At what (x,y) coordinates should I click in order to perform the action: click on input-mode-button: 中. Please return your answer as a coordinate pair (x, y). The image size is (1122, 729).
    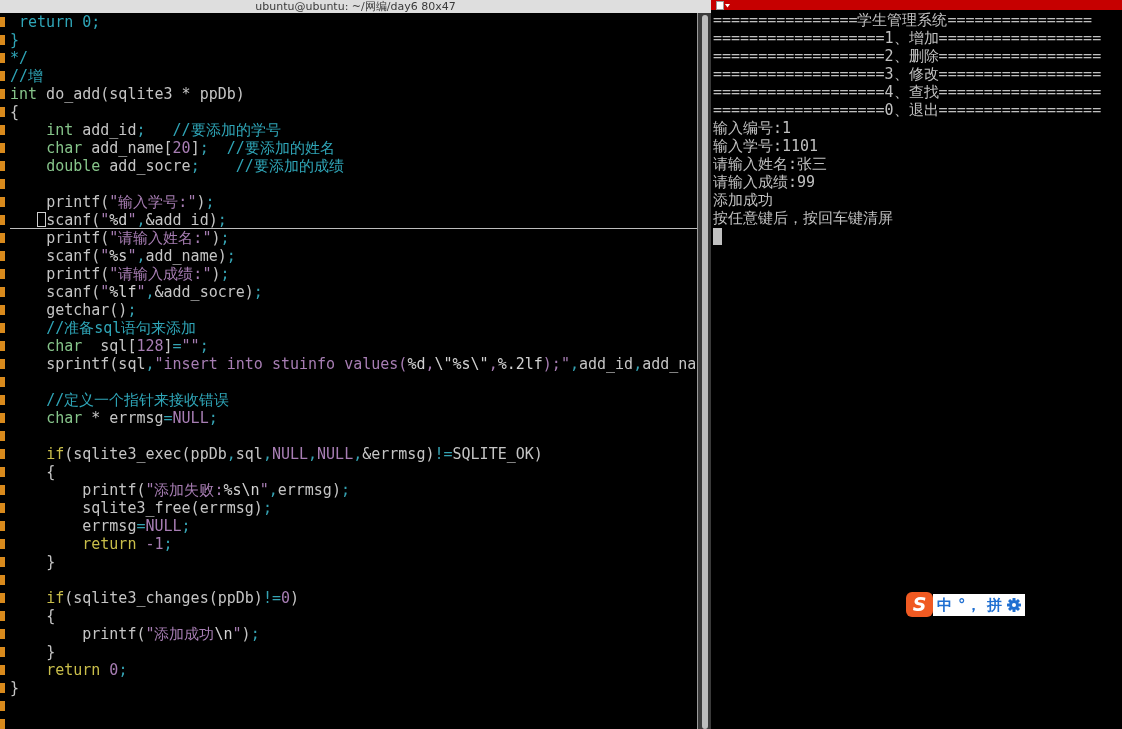
    Looking at the image, I should click on (944, 604).